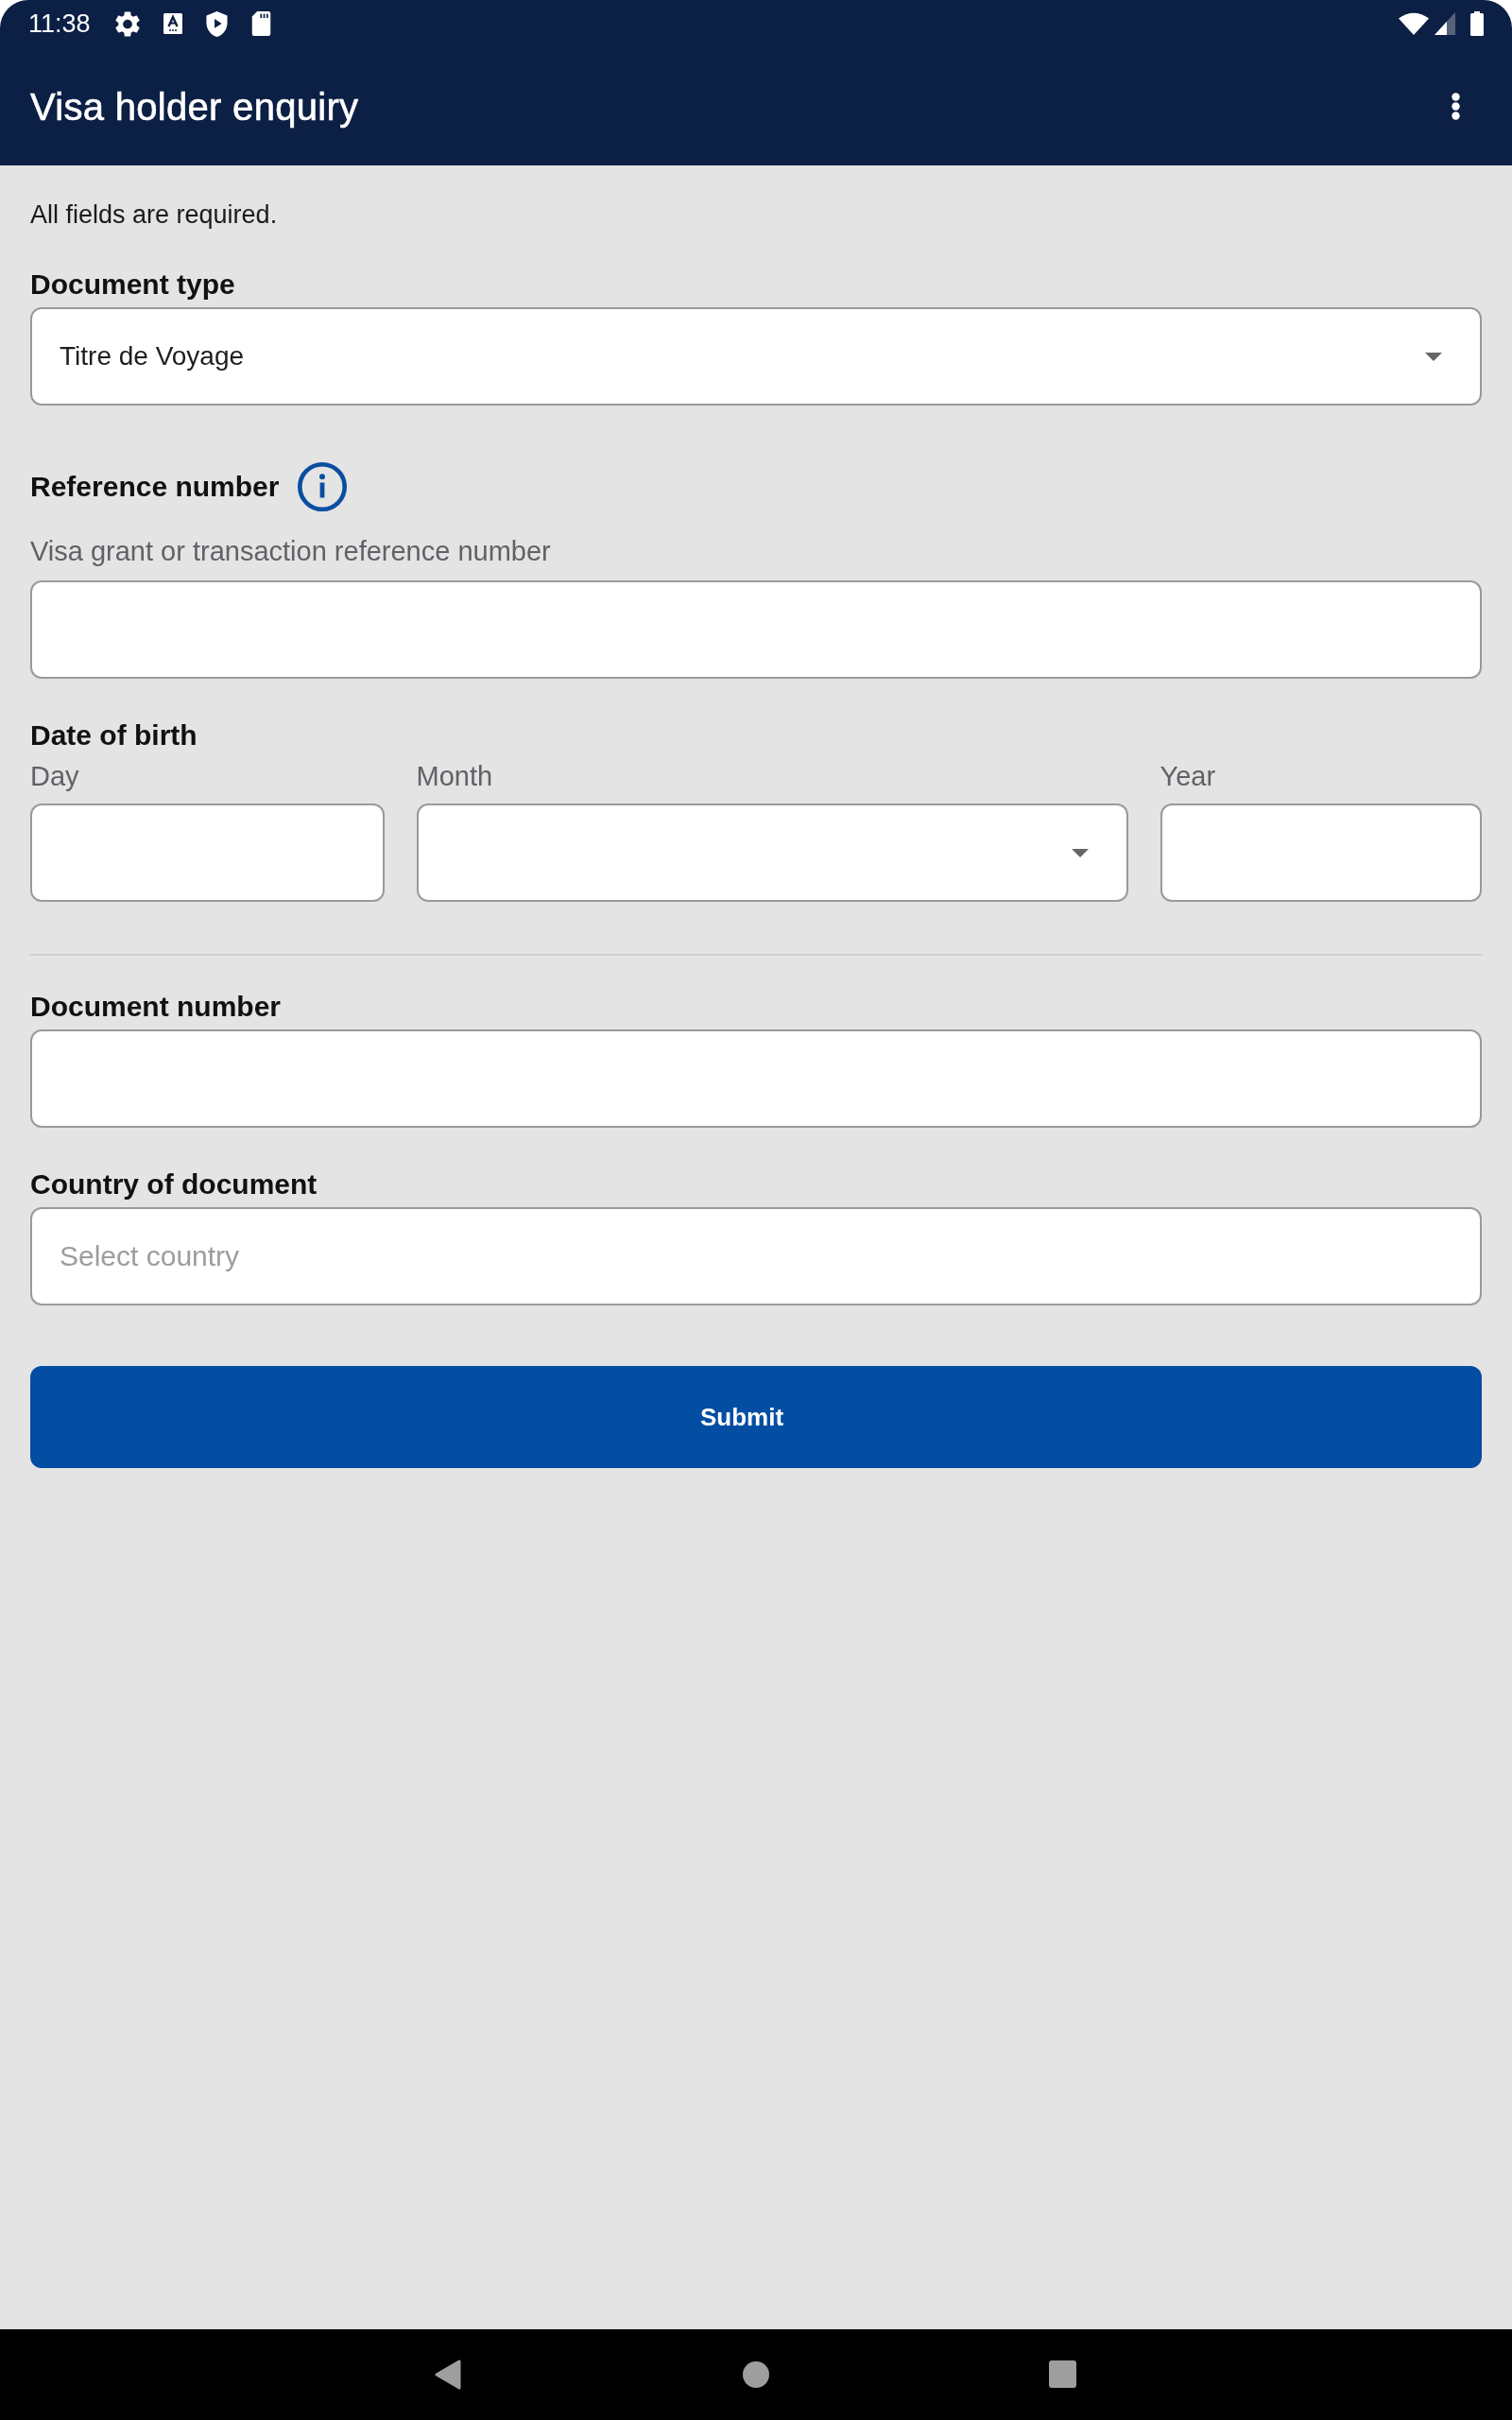 The width and height of the screenshot is (1512, 2420). Describe the element at coordinates (127, 24) in the screenshot. I see `gear-icon` at that location.